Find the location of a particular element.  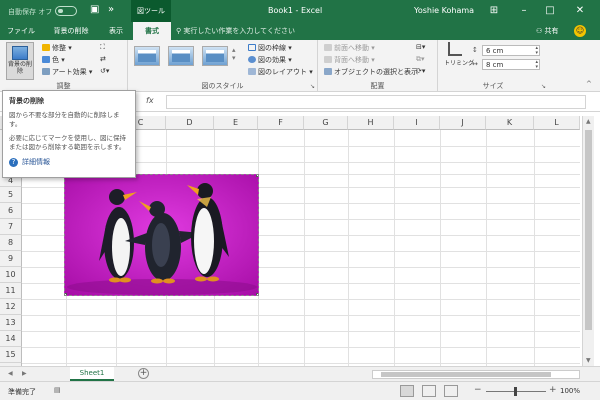

horizontal-scrollbar is located at coordinates (476, 374).